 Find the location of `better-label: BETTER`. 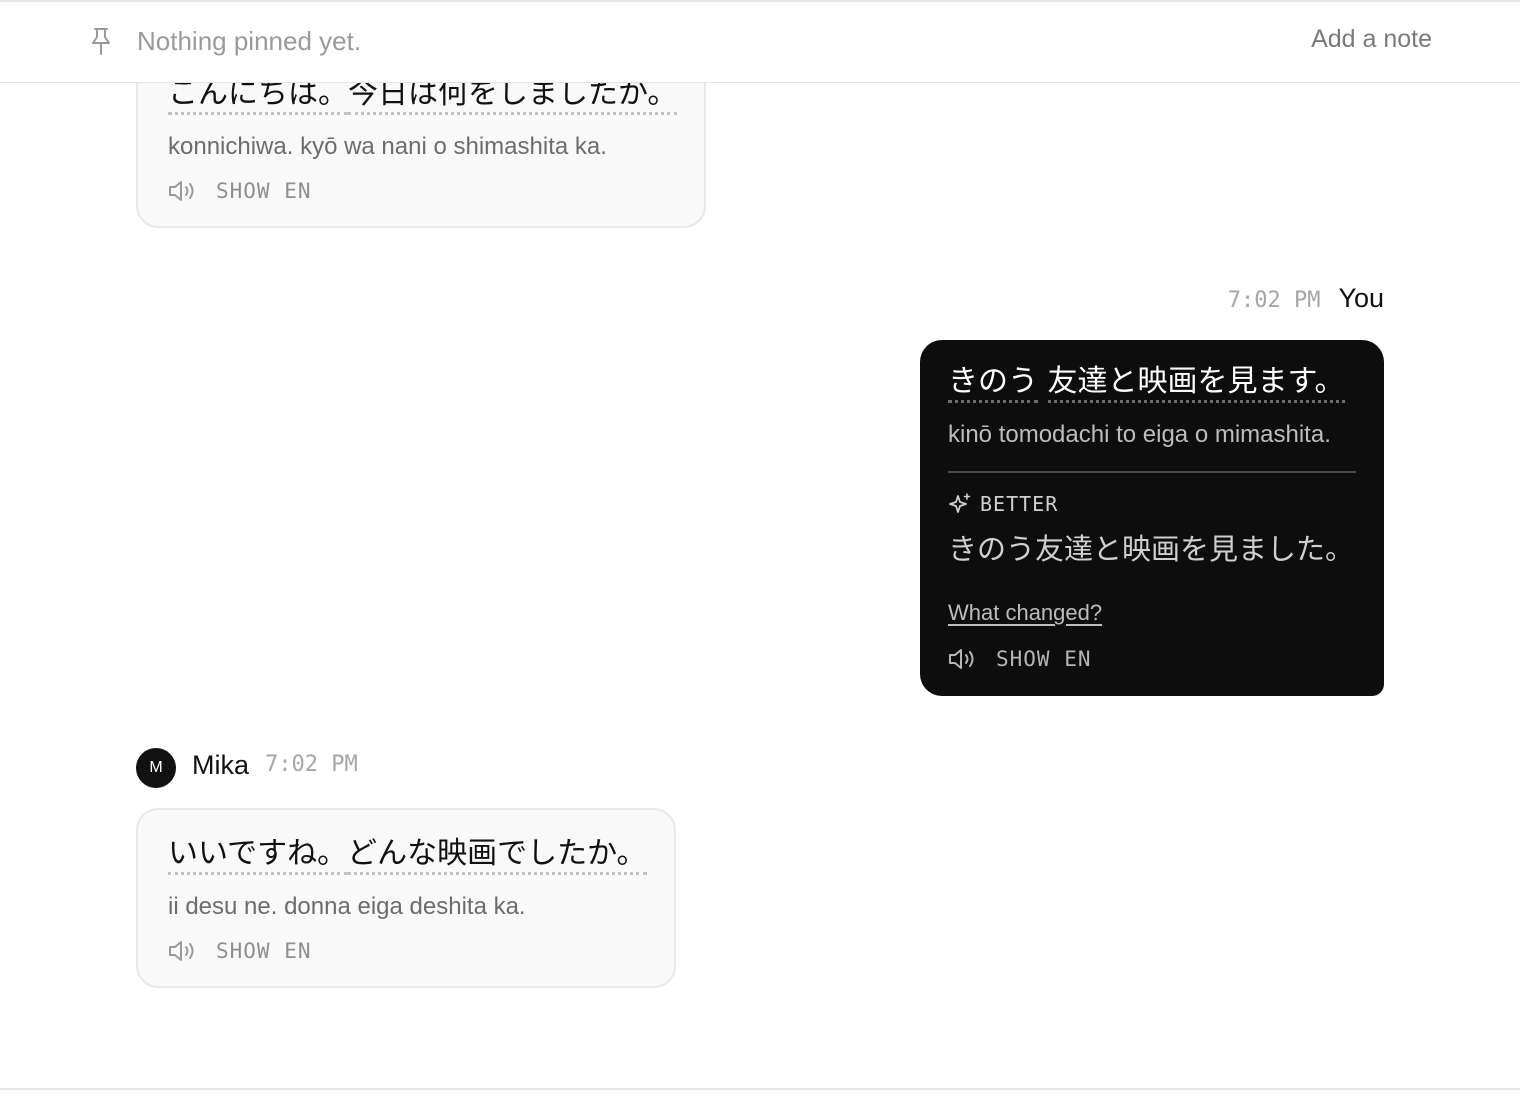

better-label: BETTER is located at coordinates (1019, 504).